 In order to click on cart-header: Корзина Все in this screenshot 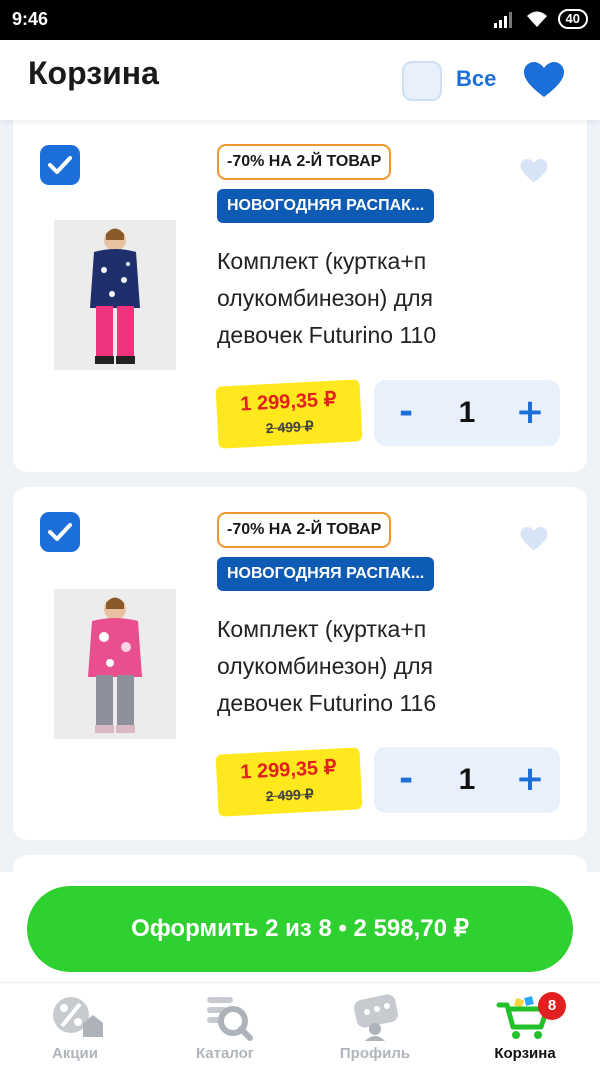, I will do `click(300, 80)`.